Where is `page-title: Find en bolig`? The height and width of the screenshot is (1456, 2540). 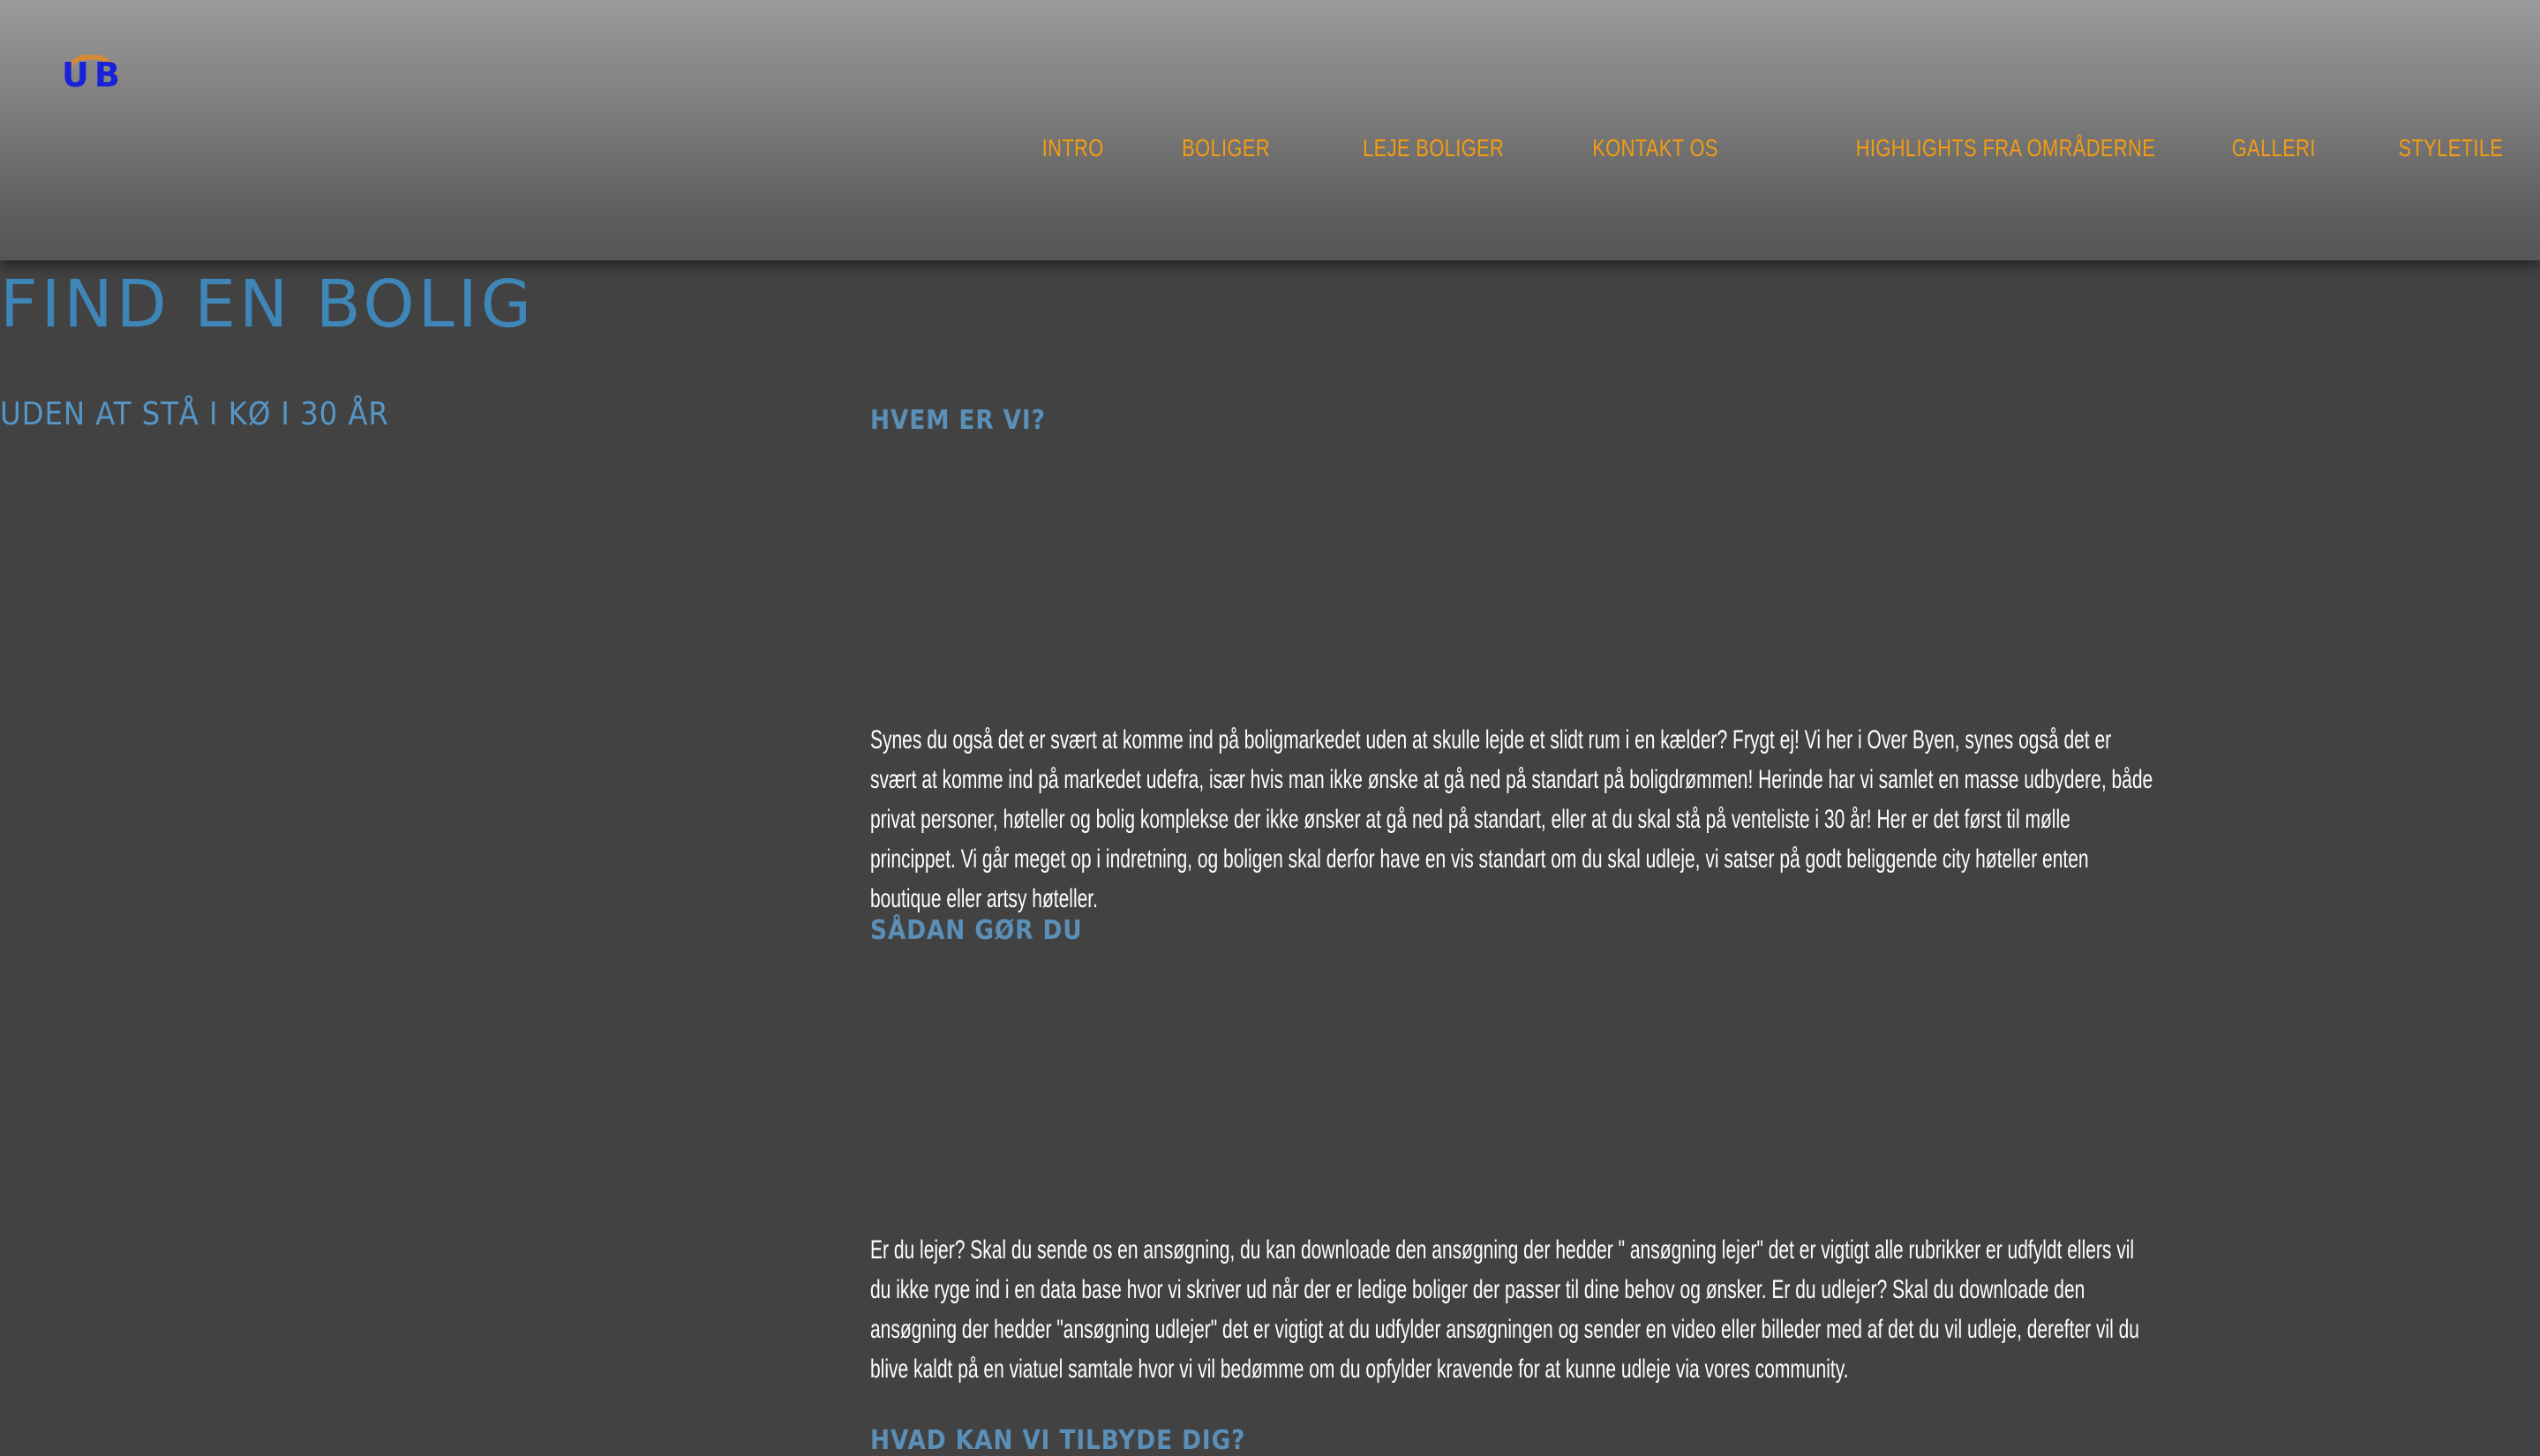
page-title: Find en bolig is located at coordinates (267, 304).